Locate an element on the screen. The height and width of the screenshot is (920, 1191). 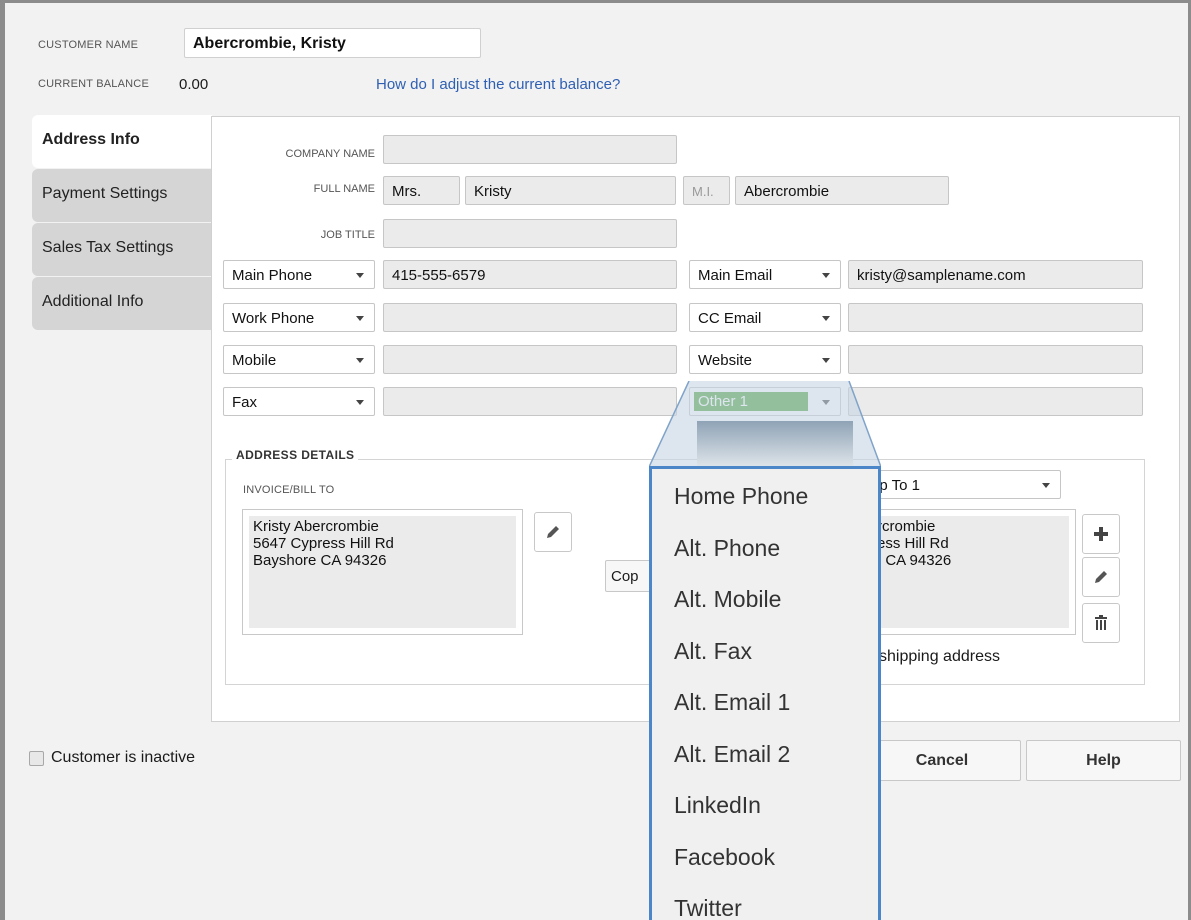
last-name-input: Abercrombie is located at coordinates (842, 190).